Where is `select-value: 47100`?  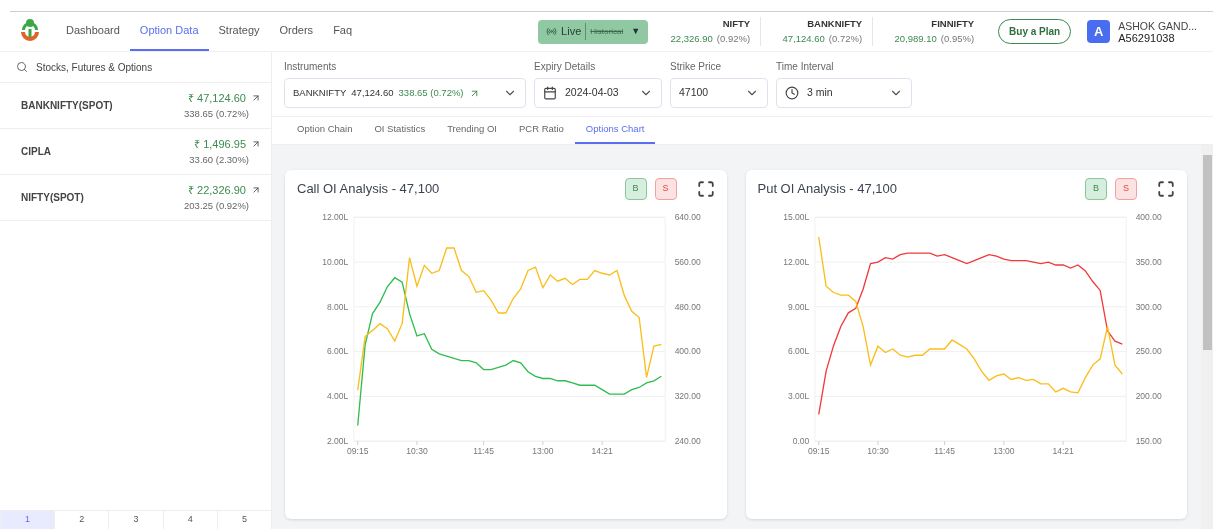 select-value: 47100 is located at coordinates (694, 93).